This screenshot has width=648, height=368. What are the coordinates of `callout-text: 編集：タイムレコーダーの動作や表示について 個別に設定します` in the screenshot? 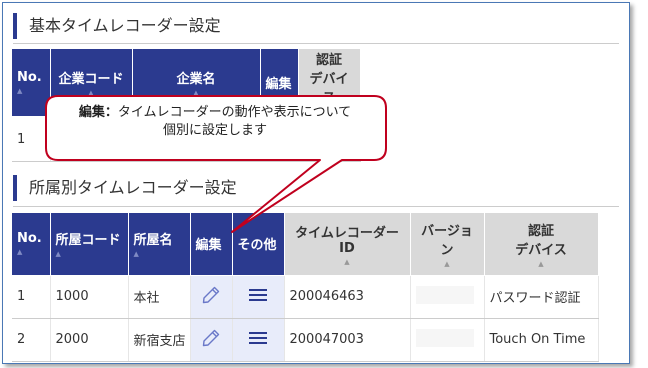 It's located at (215, 121).